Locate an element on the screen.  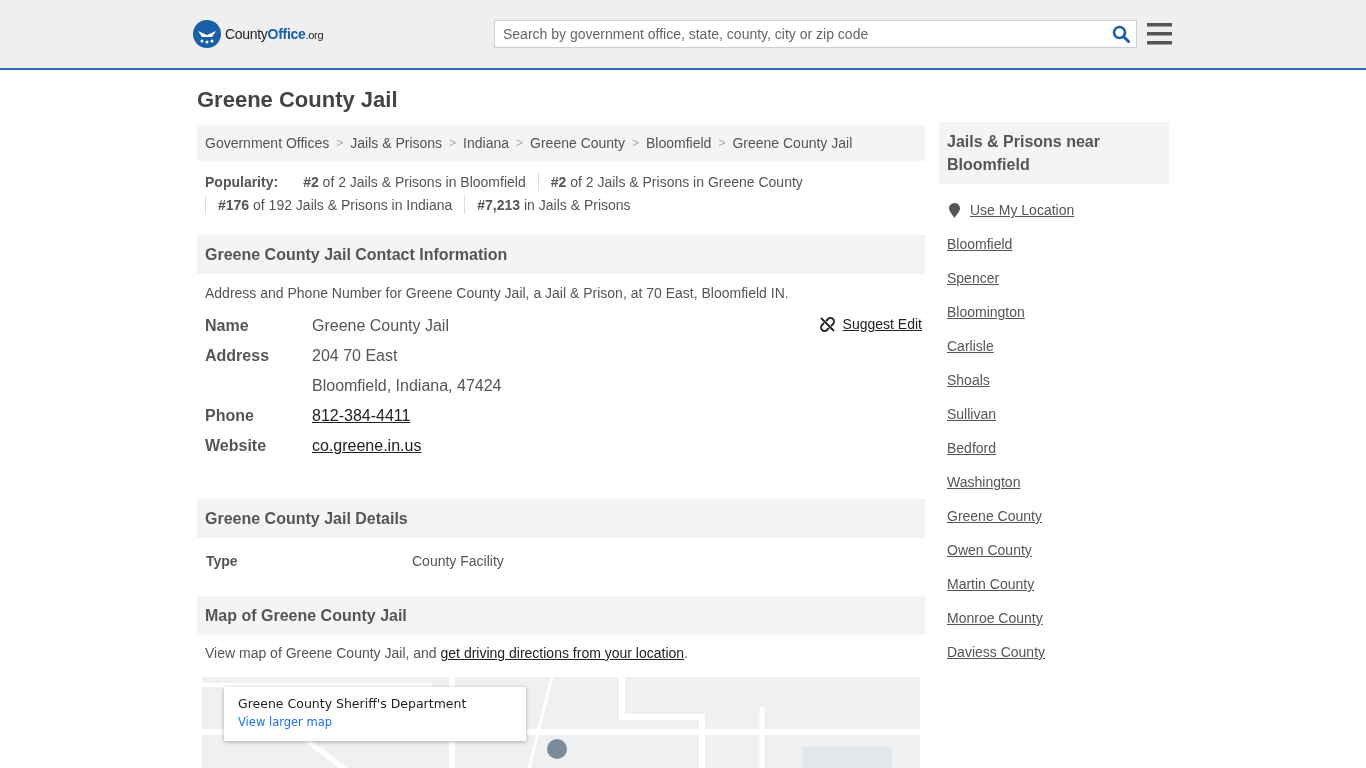
nearby-link: Carlisle is located at coordinates (1054, 346).